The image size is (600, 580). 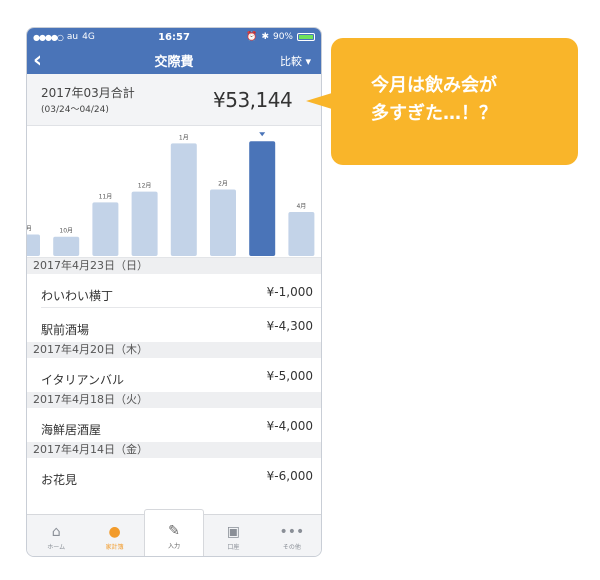 I want to click on tab-bar: ⌂ ホーム ● 家計簿 ✎ 入力 ▣ 口座 ••• その他, so click(x=174, y=532).